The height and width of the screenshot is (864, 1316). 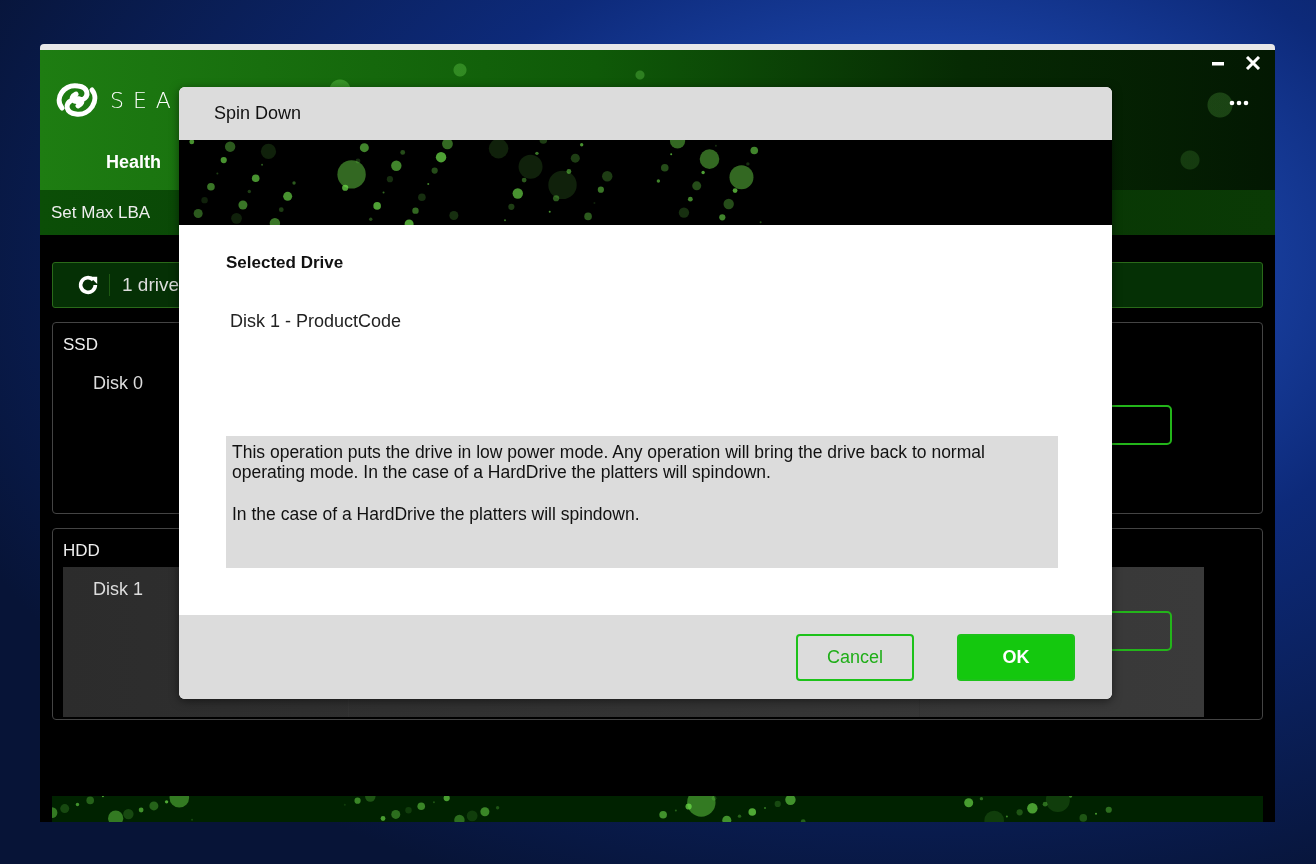 What do you see at coordinates (101, 212) in the screenshot?
I see `sub-tab: Set Max LBA` at bounding box center [101, 212].